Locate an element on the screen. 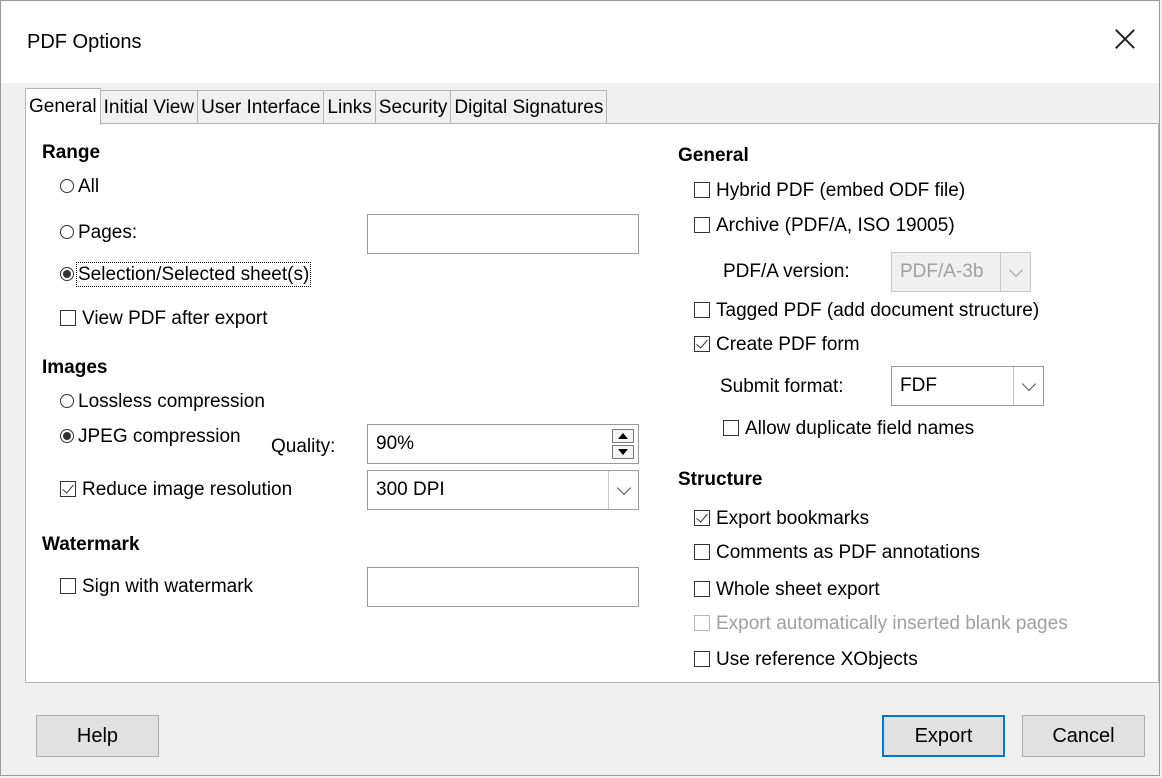 The image size is (1162, 778). structure-heading: Structure is located at coordinates (720, 479).